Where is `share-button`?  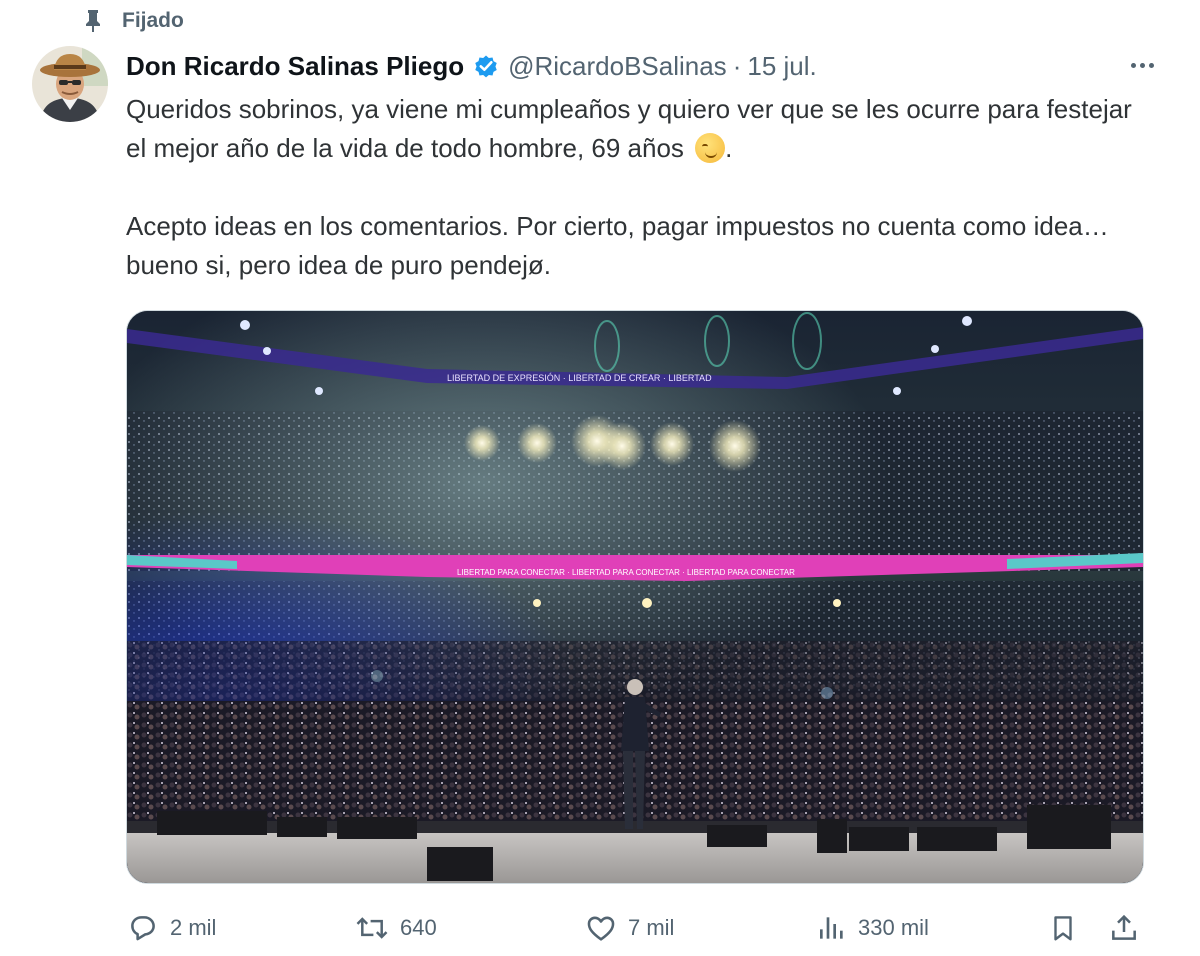
share-button is located at coordinates (1124, 928).